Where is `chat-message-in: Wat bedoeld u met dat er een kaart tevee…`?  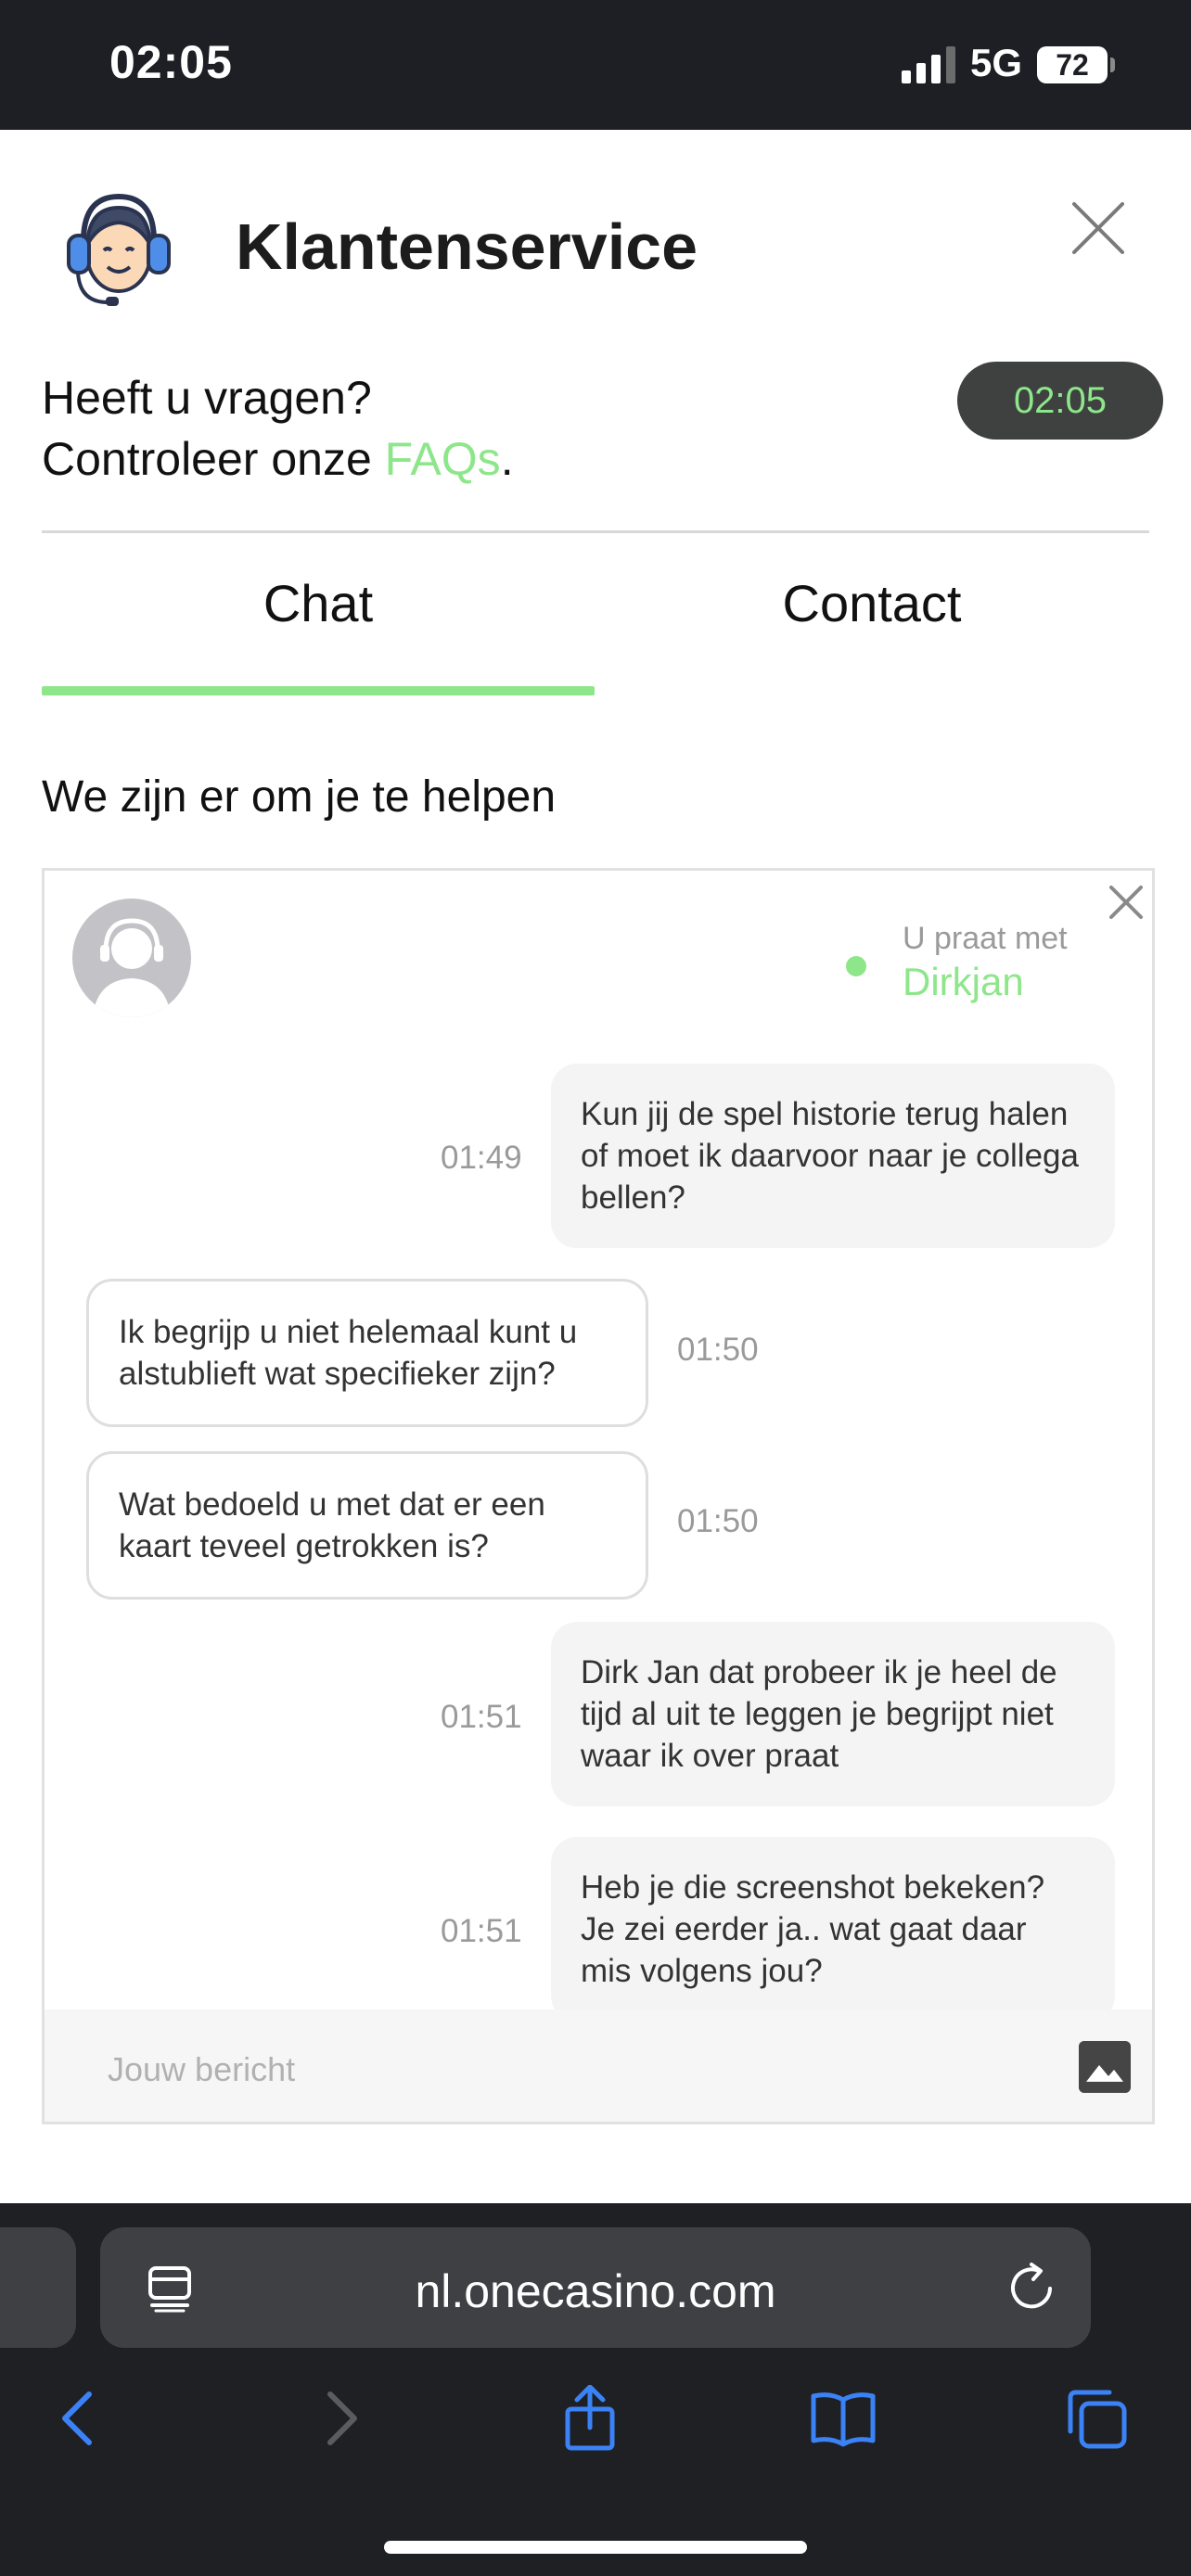
chat-message-in: Wat bedoeld u met dat er een kaart tevee… is located at coordinates (367, 1525).